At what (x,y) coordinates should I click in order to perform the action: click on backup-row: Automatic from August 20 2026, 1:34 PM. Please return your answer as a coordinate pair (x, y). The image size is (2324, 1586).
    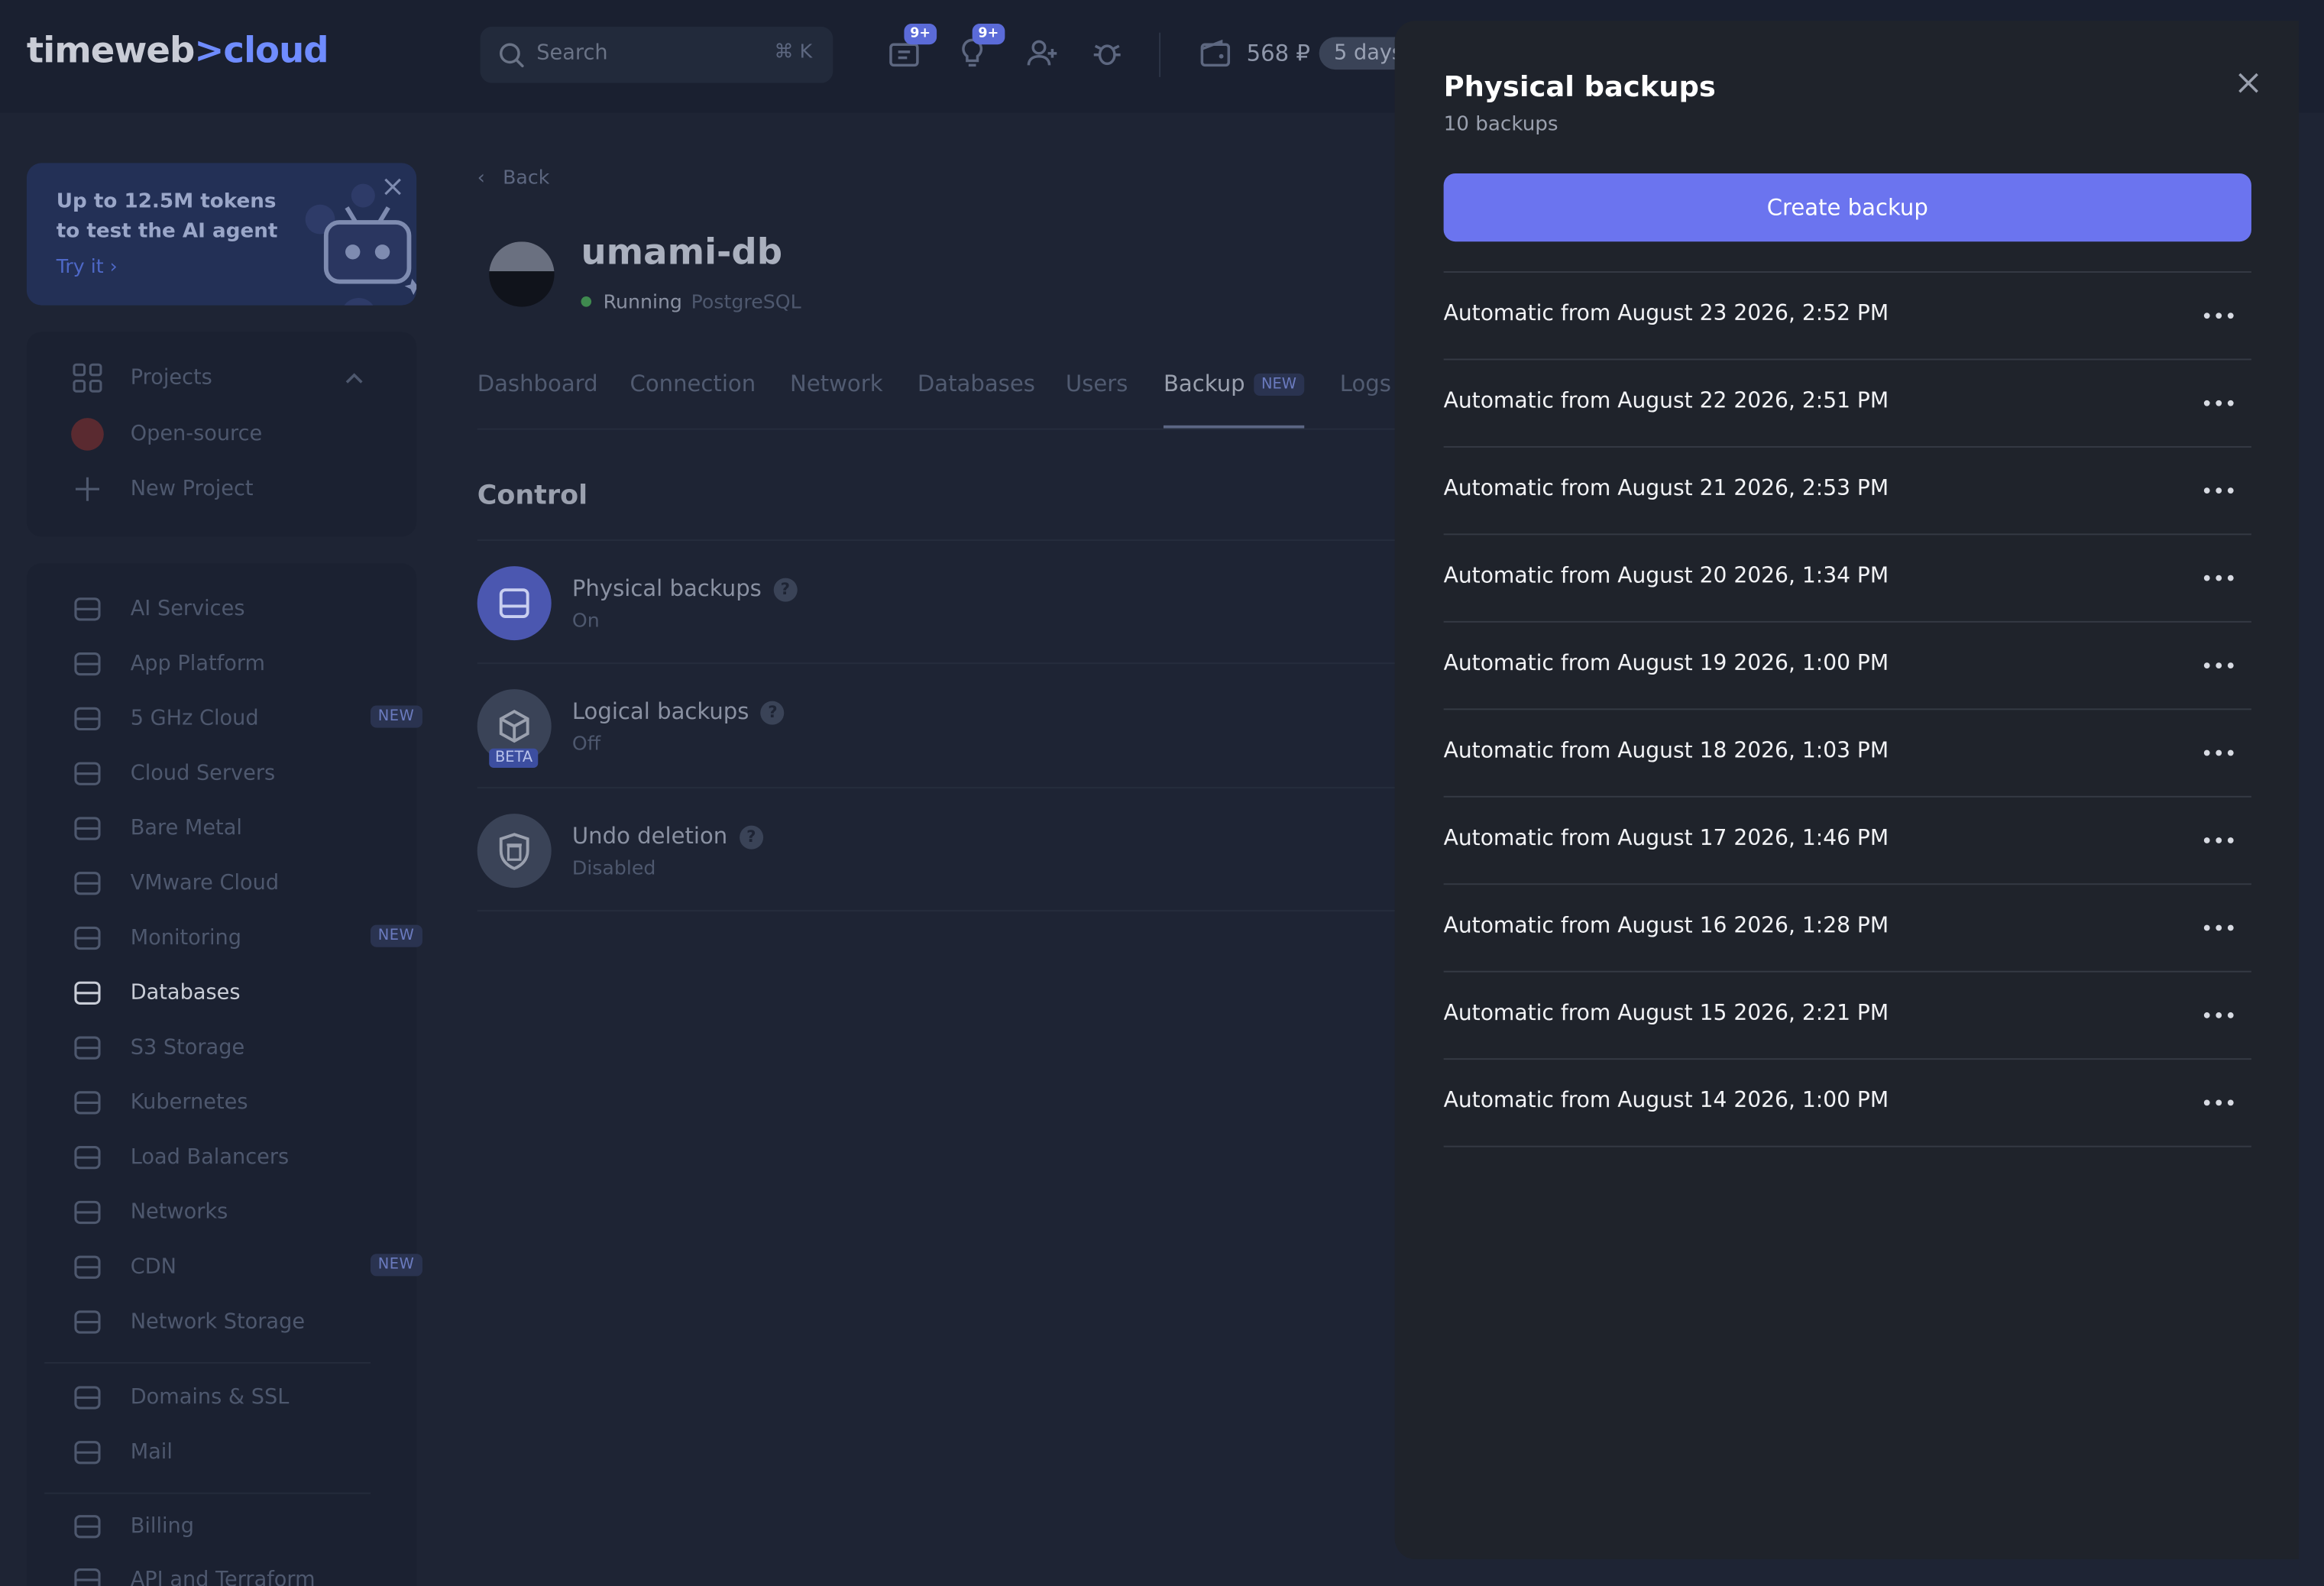
    Looking at the image, I should click on (1847, 576).